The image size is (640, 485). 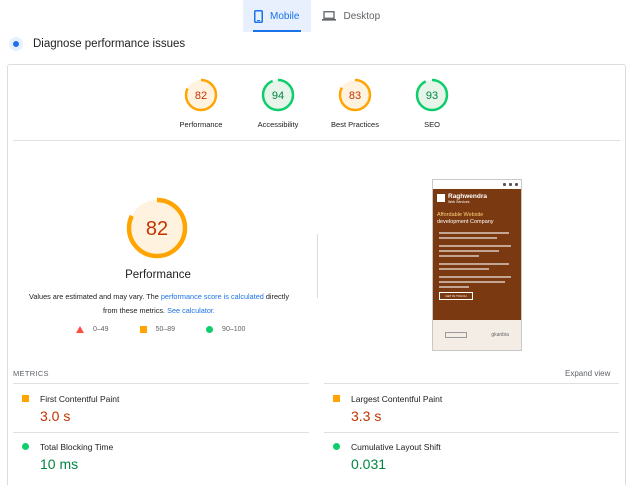 What do you see at coordinates (465, 222) in the screenshot?
I see `thumb-headline-2: development Company` at bounding box center [465, 222].